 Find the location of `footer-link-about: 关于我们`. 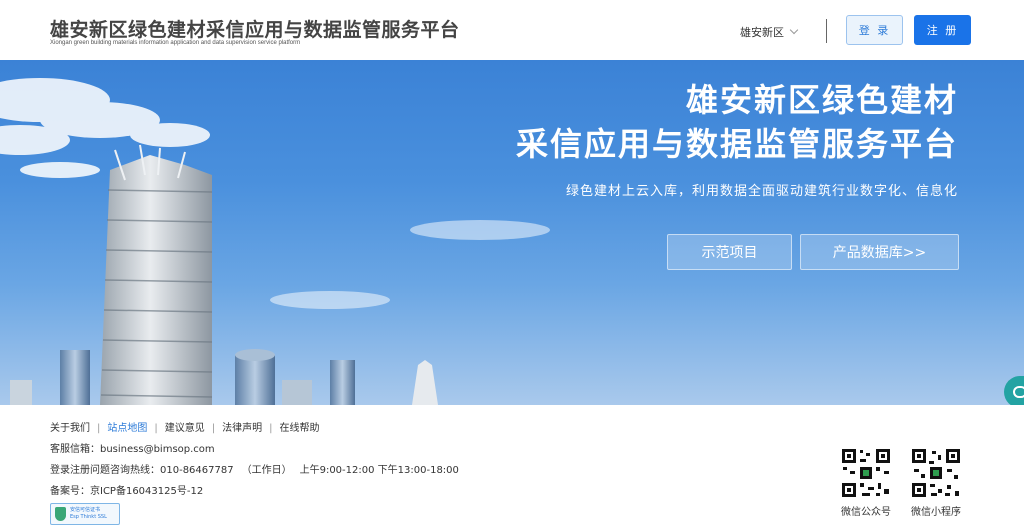

footer-link-about: 关于我们 is located at coordinates (70, 428).